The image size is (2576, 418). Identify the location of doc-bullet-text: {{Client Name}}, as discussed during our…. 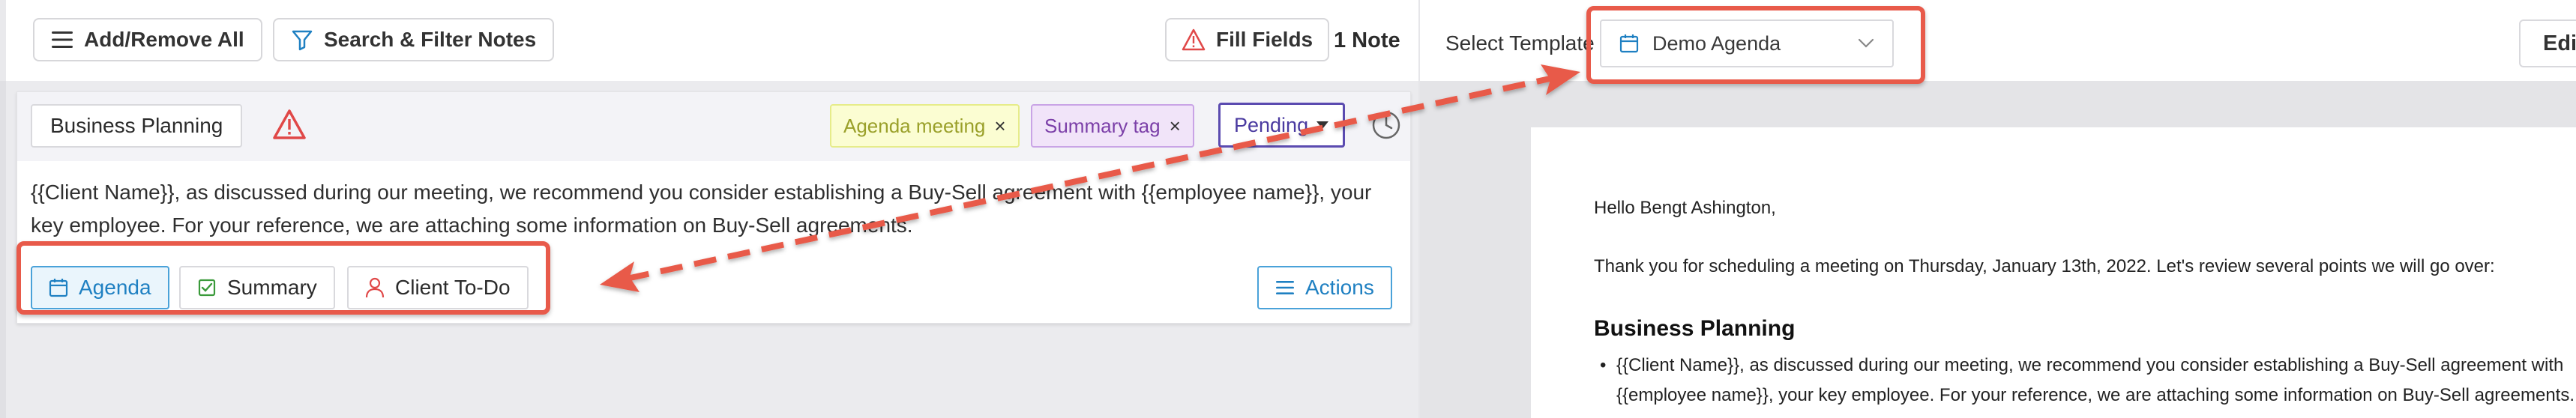
(2096, 380).